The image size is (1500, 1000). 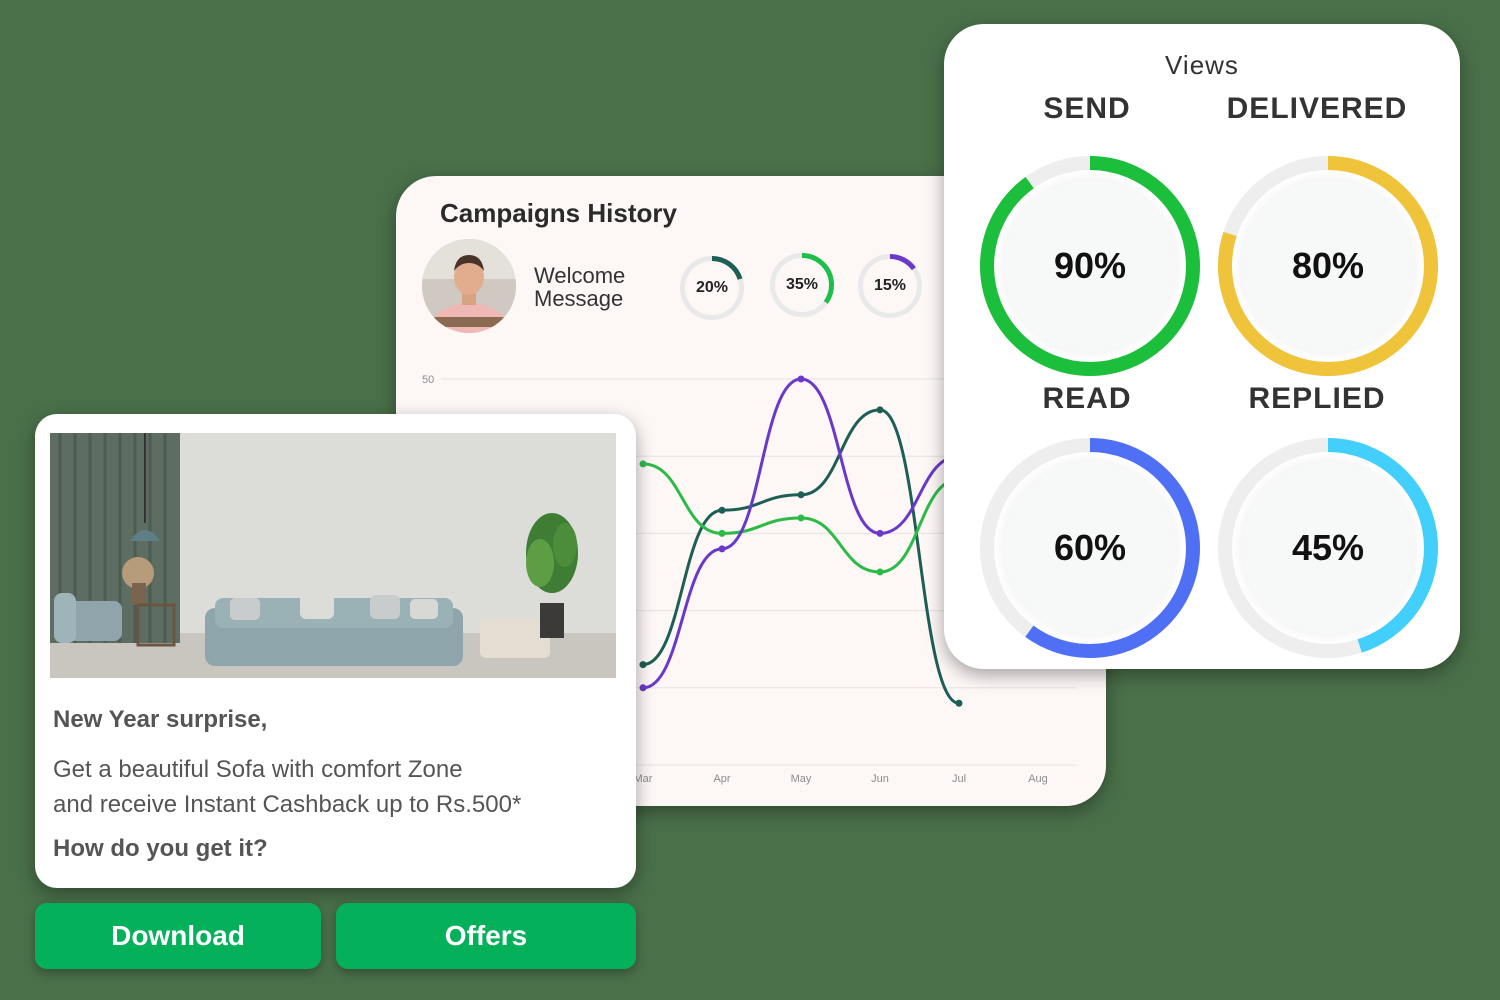 What do you see at coordinates (959, 779) in the screenshot?
I see `x-tick-label: Jul` at bounding box center [959, 779].